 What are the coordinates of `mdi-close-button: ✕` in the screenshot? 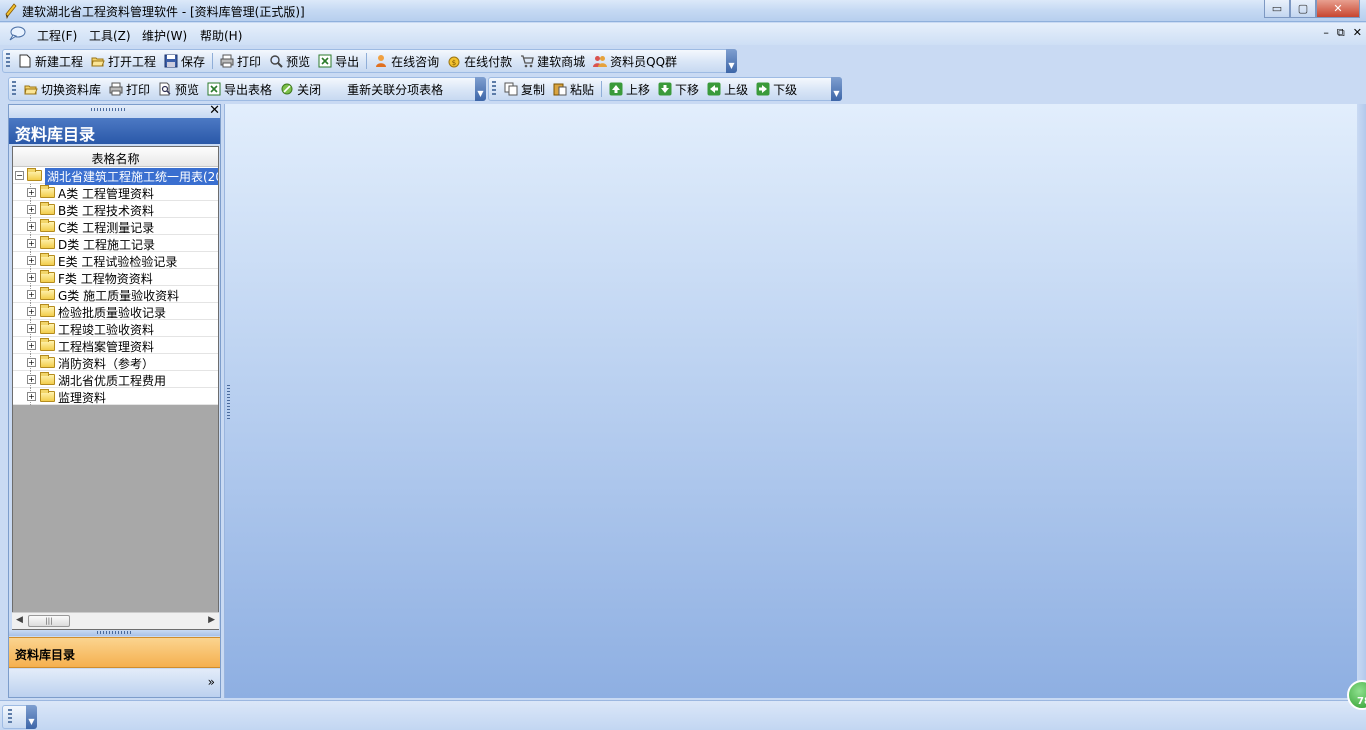 It's located at (1357, 33).